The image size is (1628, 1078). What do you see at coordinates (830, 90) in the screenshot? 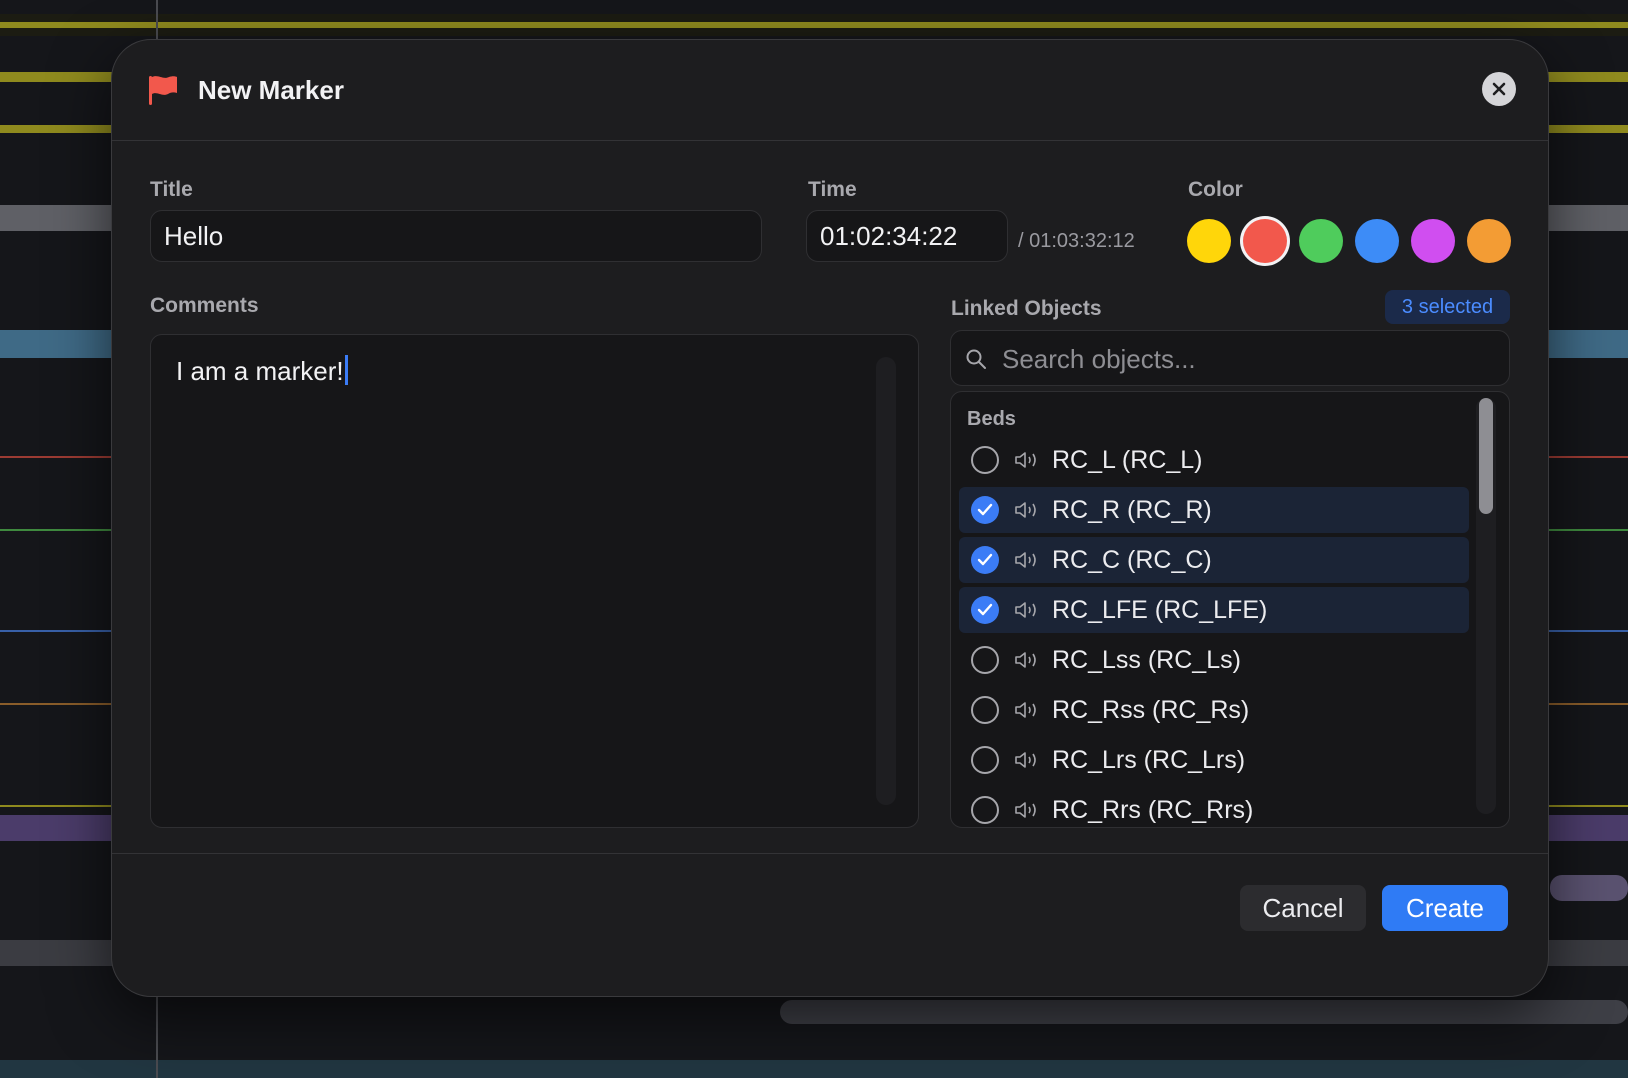
I see `dialog-header: New Marker` at bounding box center [830, 90].